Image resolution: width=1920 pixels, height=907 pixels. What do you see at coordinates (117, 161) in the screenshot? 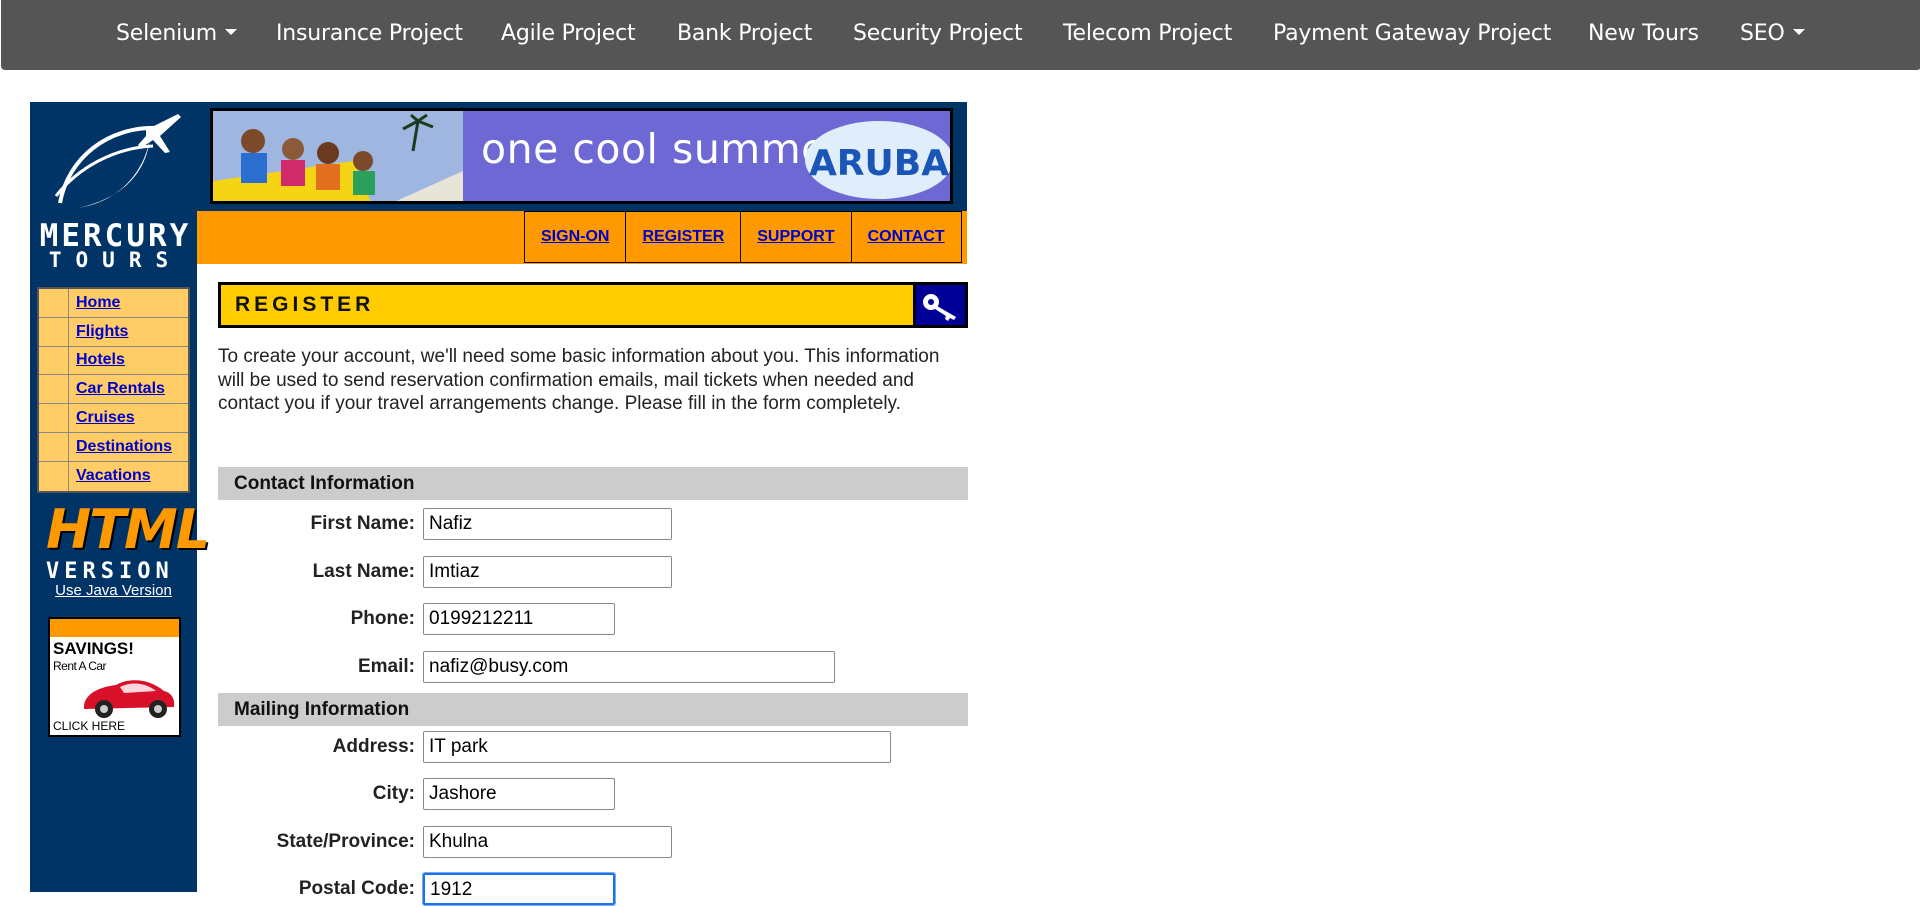
I see `plane-logo-icon` at bounding box center [117, 161].